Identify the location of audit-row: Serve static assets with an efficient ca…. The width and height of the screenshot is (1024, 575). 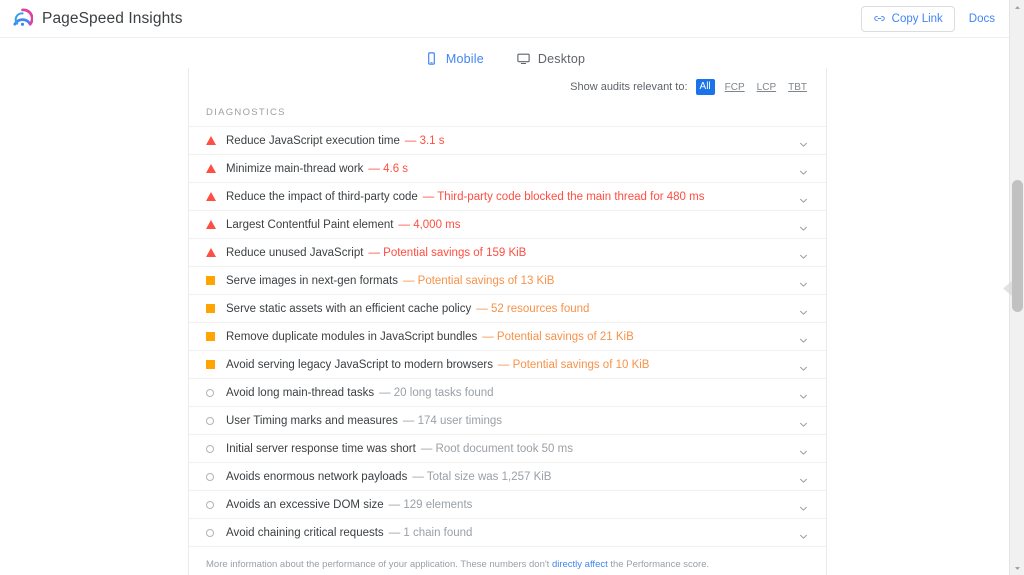
(507, 309).